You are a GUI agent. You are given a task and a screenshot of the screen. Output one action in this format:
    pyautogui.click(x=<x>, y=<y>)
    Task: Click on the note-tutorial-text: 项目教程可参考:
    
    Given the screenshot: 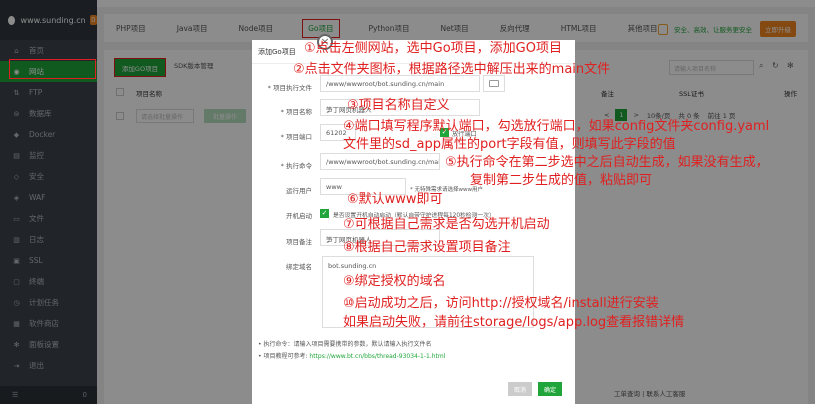 What is the action you would take?
    pyautogui.click(x=285, y=356)
    